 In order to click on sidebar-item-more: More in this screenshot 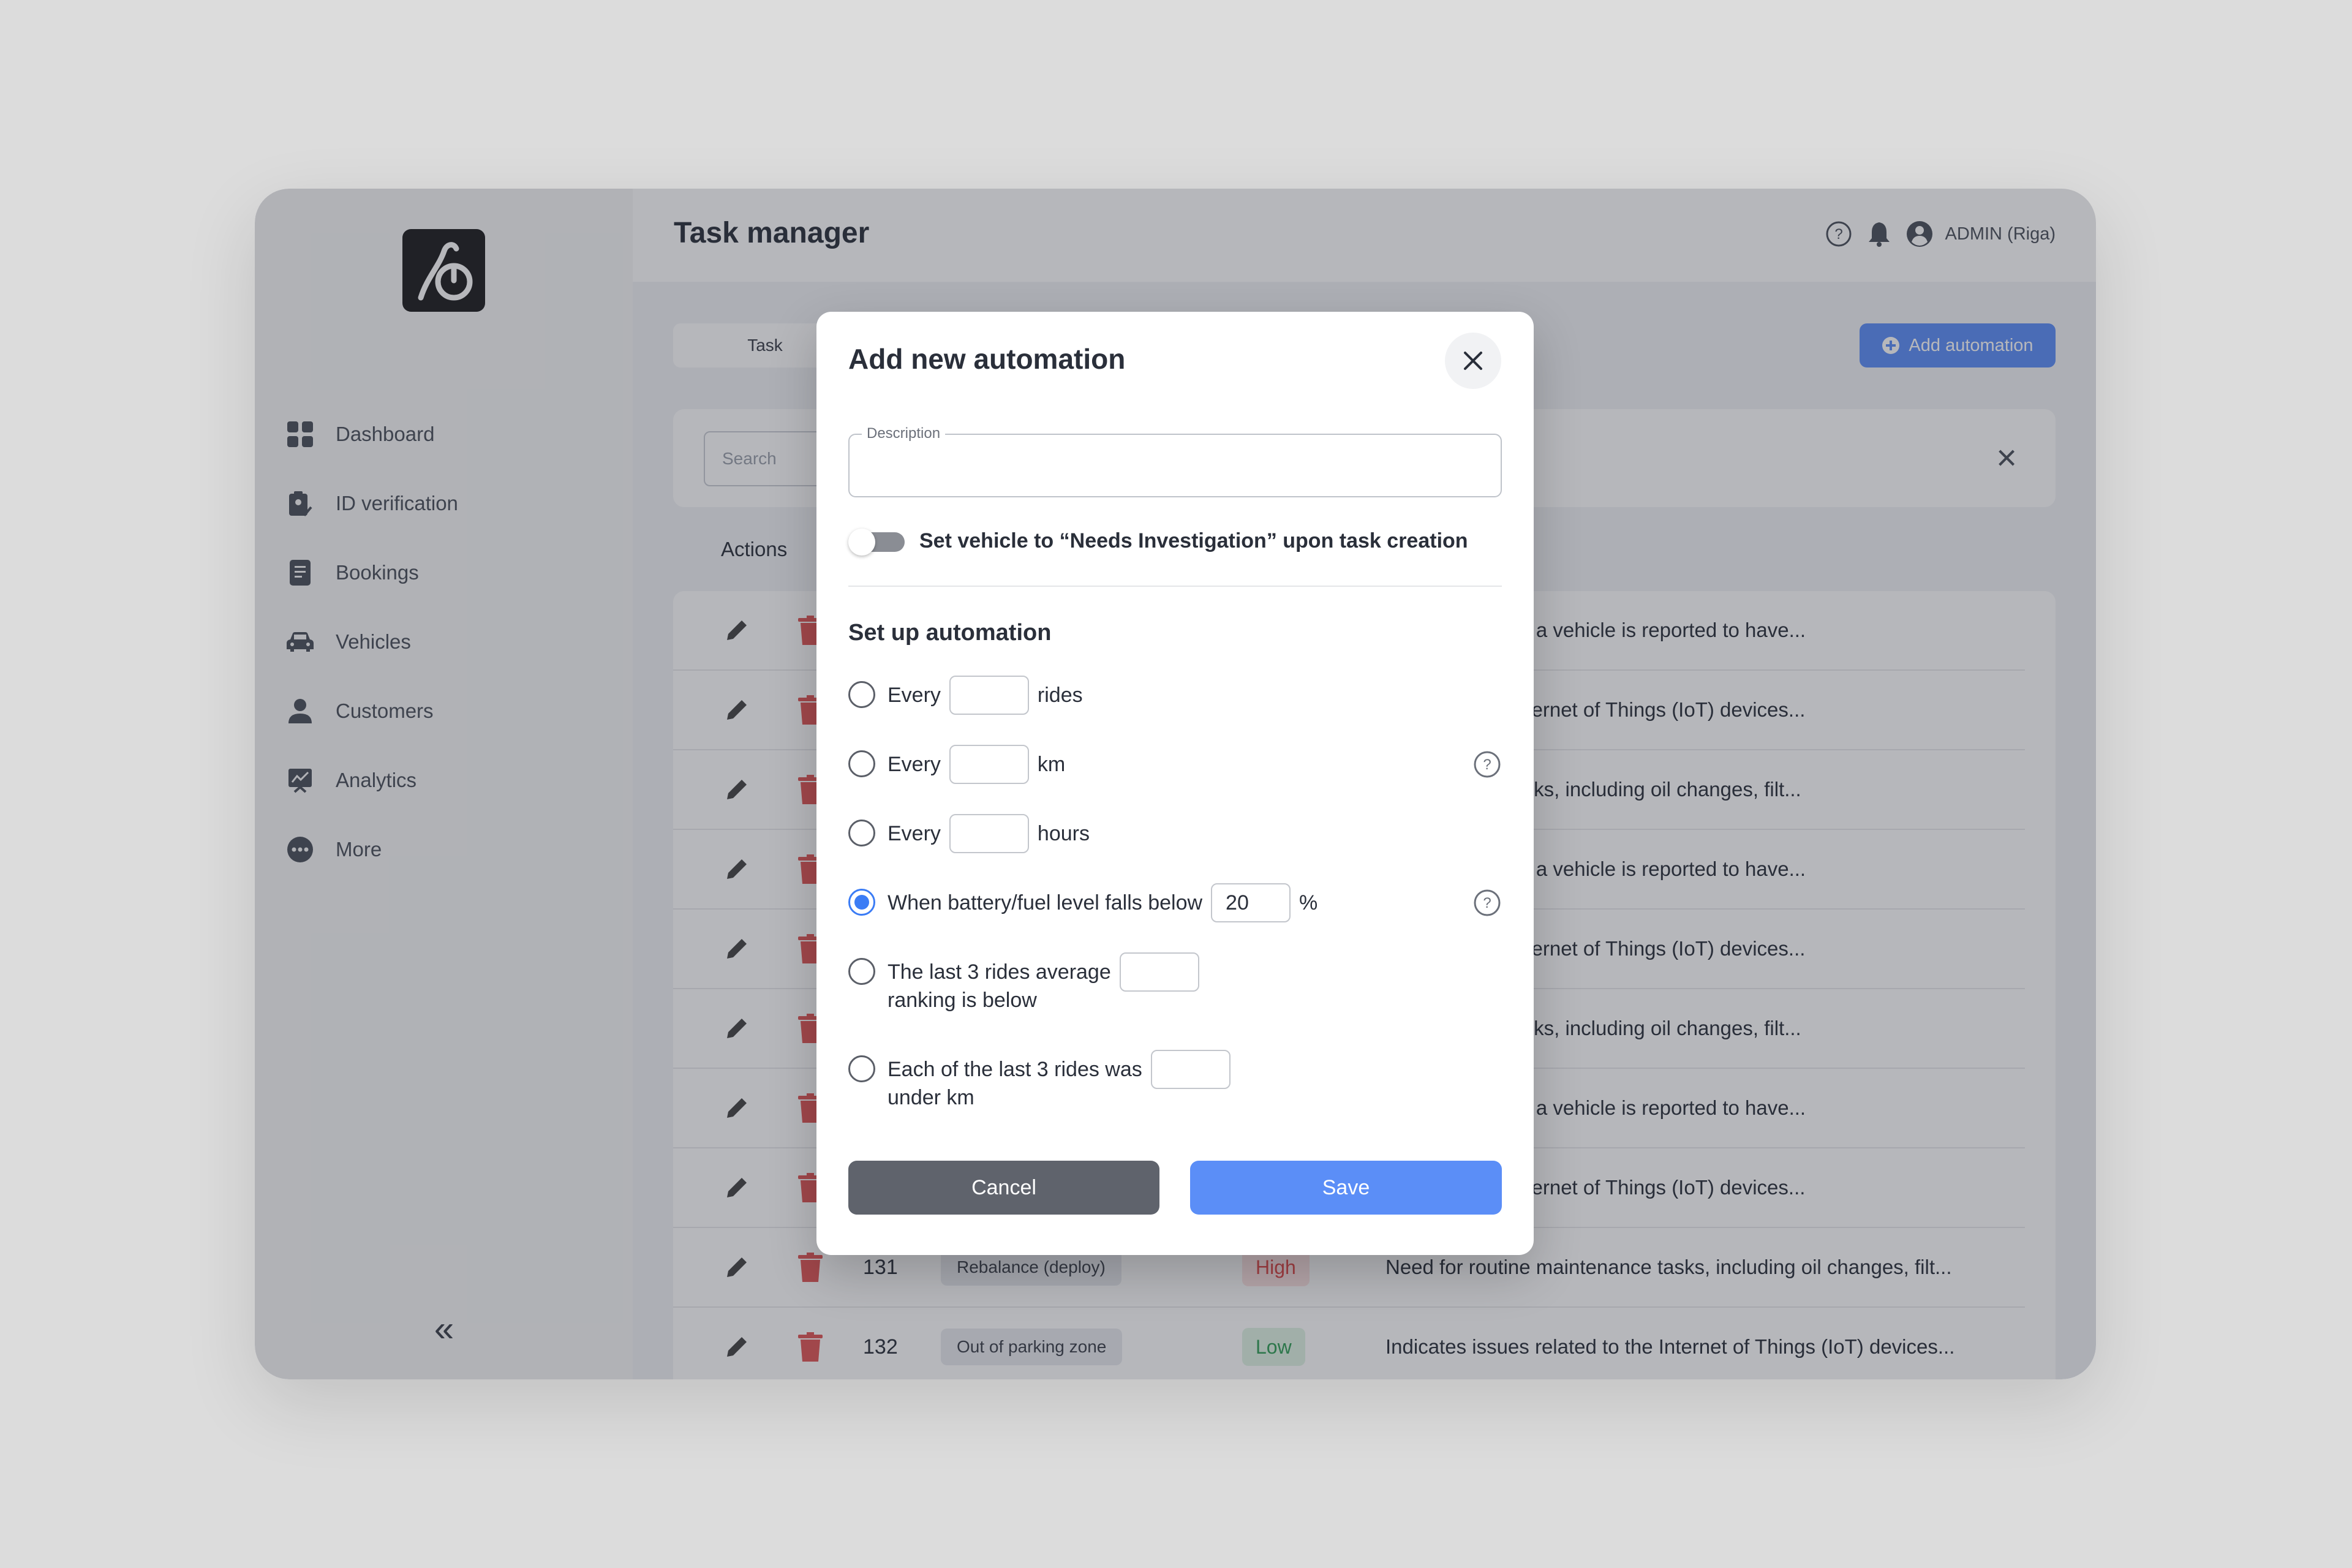, I will do `click(372, 850)`.